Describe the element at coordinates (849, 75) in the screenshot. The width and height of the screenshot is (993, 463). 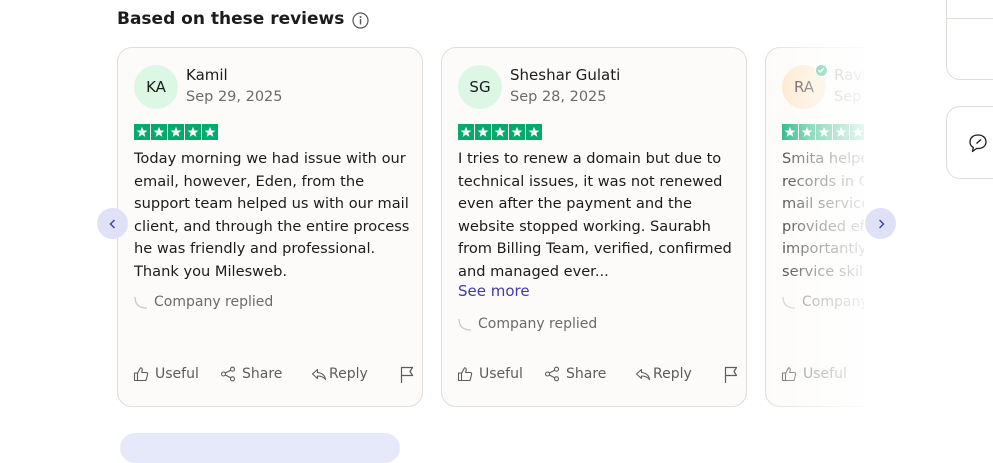
I see `reviewer-name: Ravik` at that location.